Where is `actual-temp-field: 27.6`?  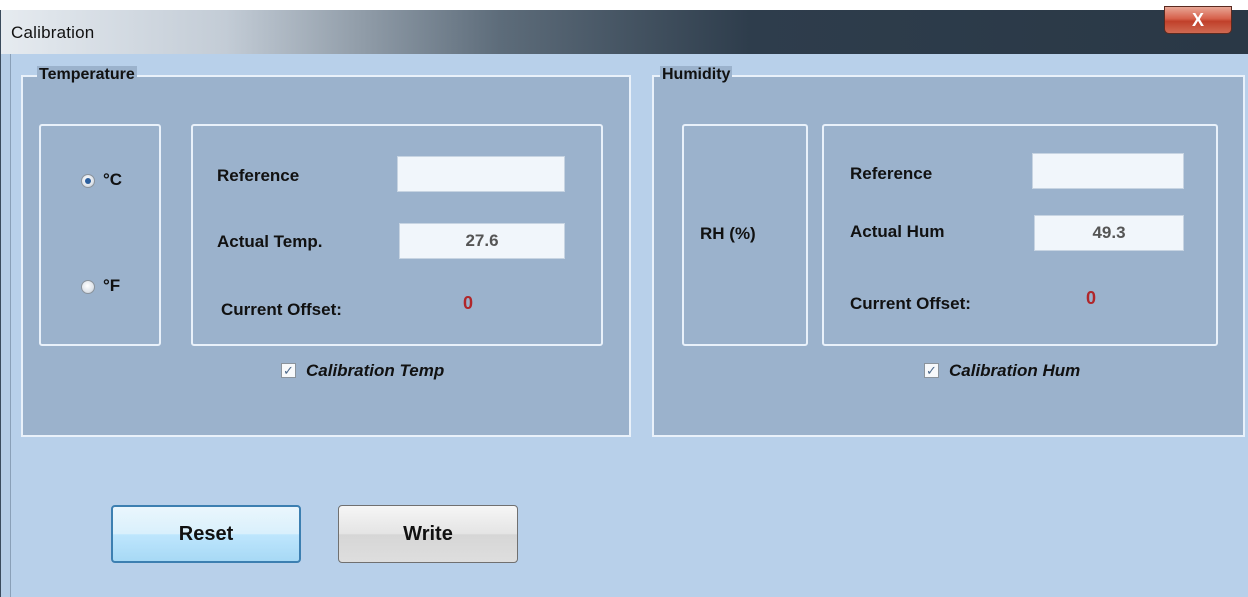 actual-temp-field: 27.6 is located at coordinates (482, 241).